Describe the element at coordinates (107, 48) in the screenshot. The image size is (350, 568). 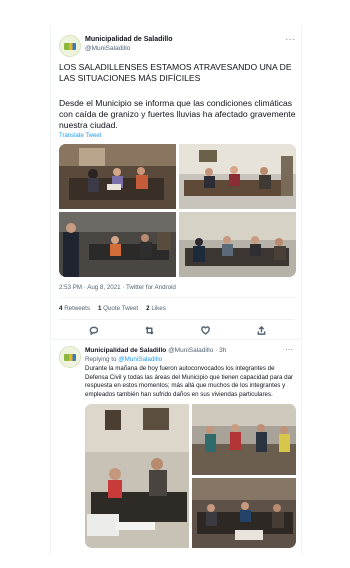
I see `author-handle: @MuniSaladillo` at that location.